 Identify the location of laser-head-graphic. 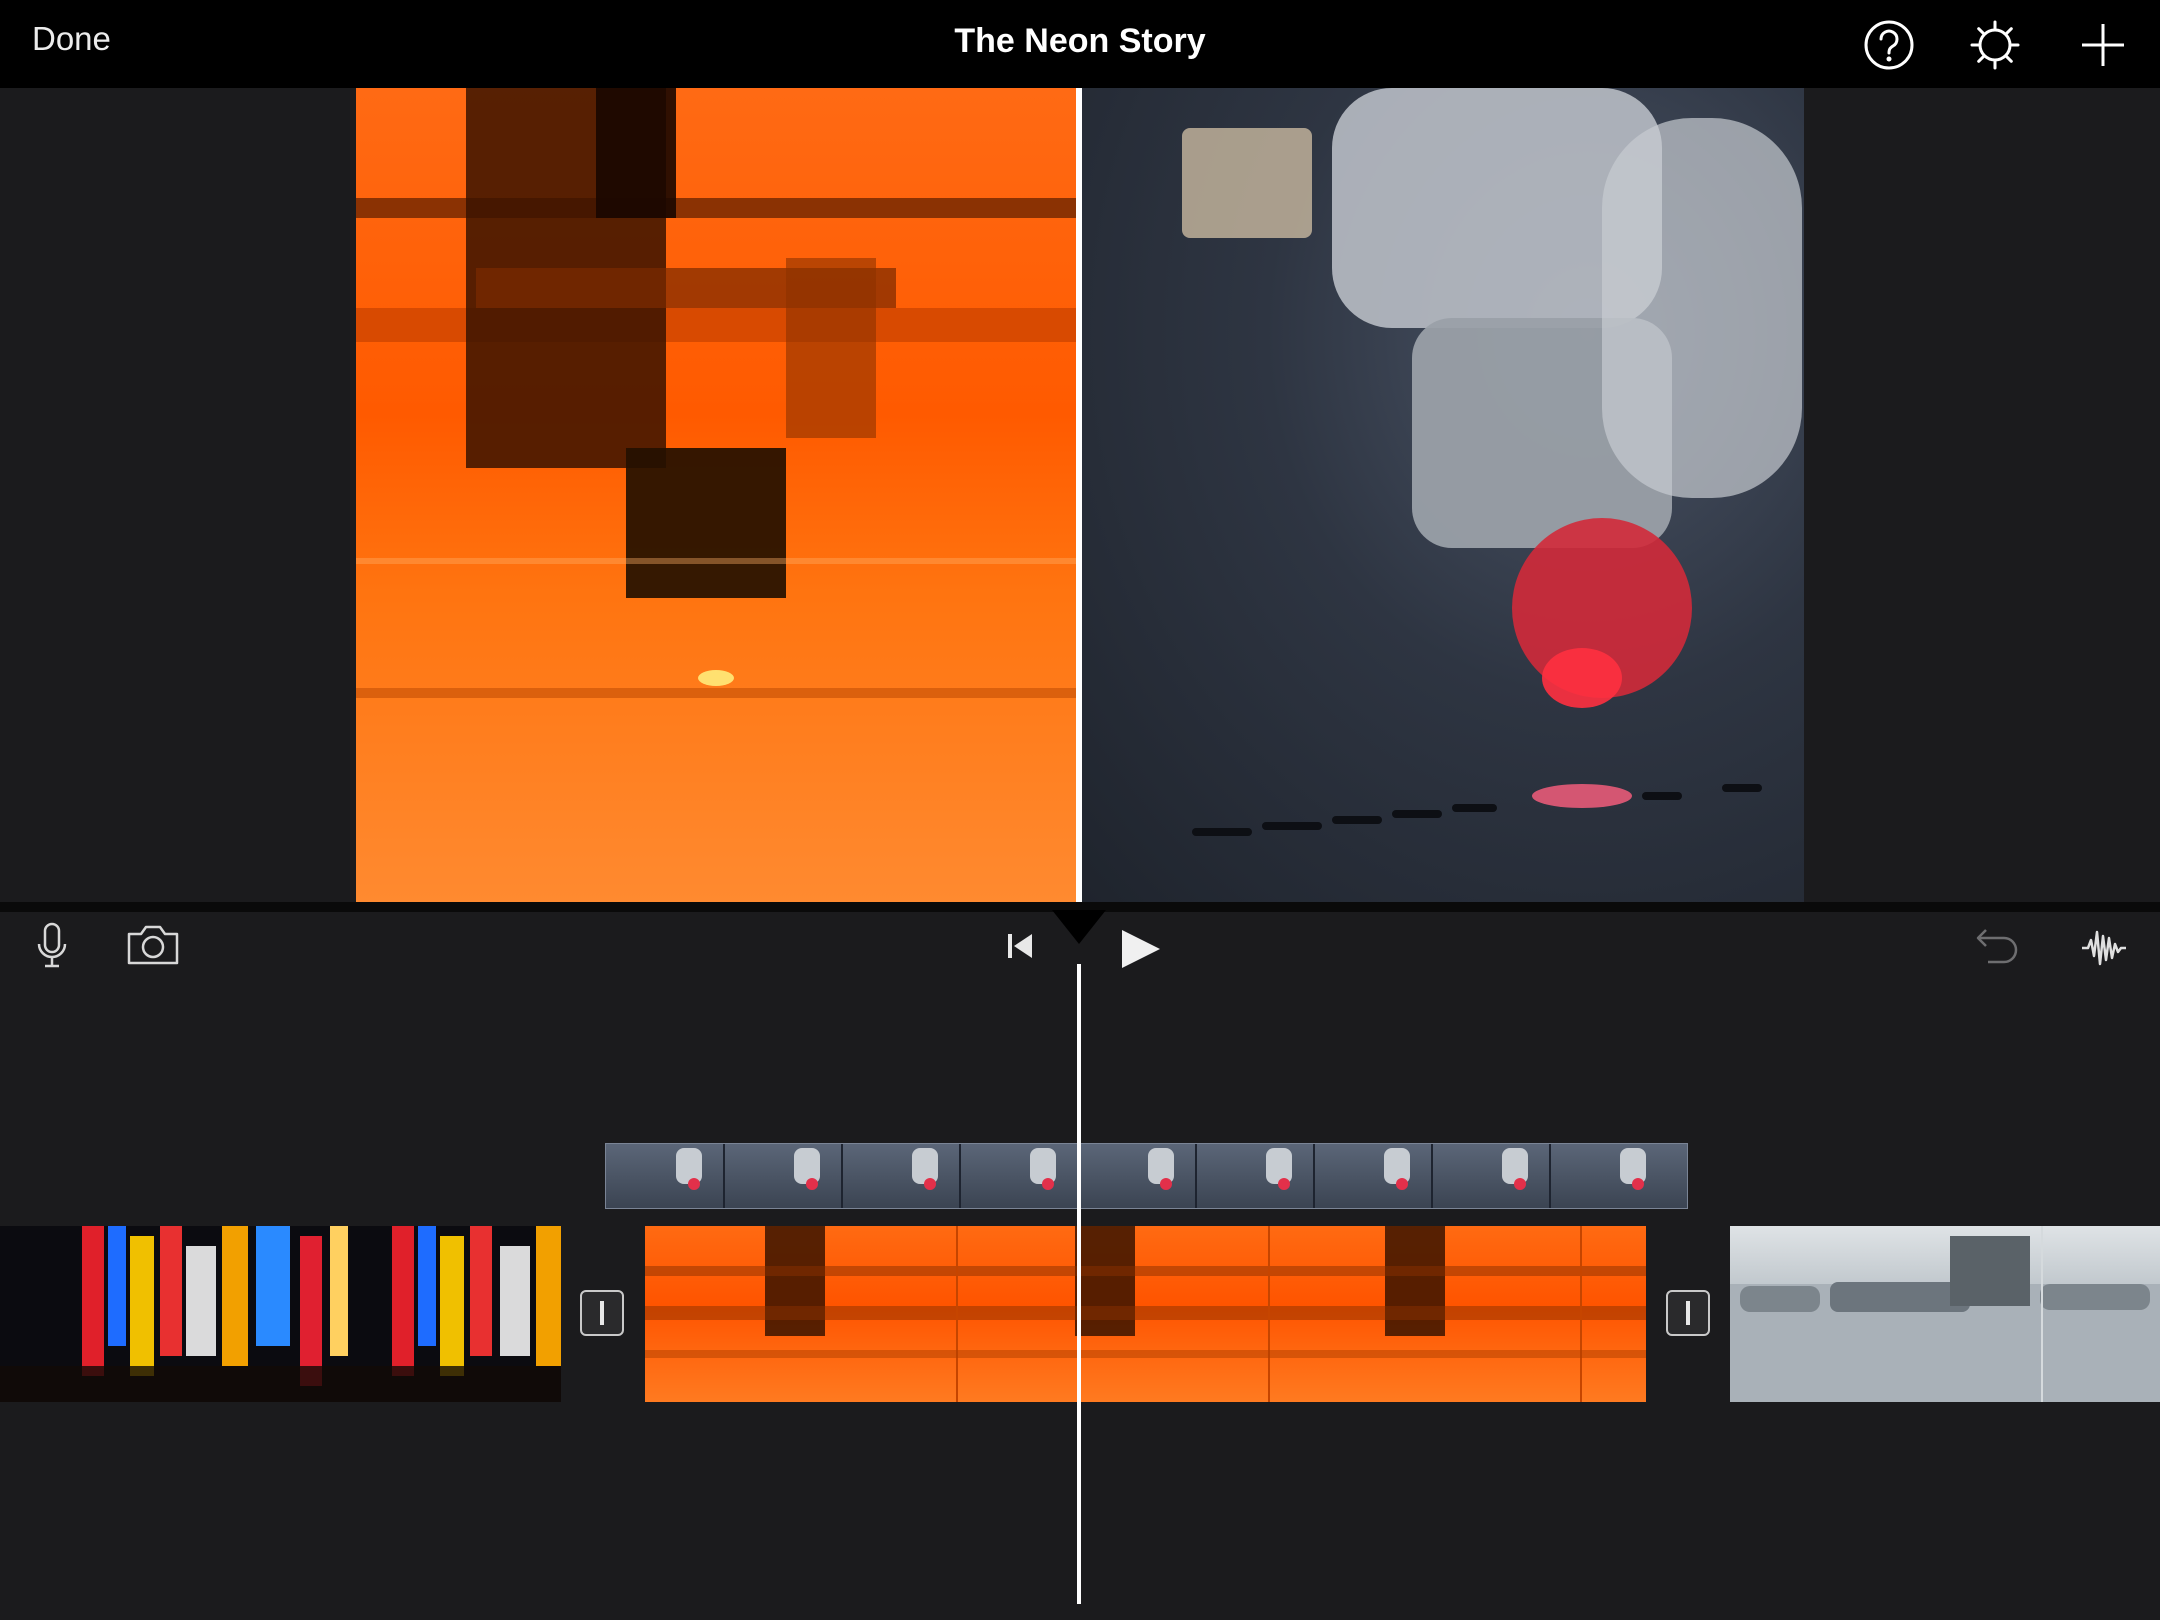
(1492, 462).